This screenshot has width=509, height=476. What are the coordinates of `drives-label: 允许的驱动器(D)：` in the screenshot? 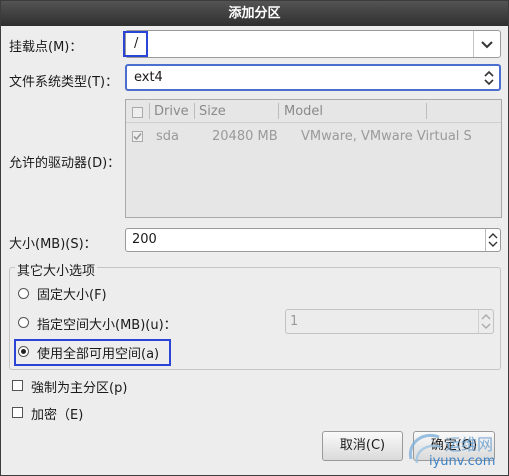 It's located at (65, 163).